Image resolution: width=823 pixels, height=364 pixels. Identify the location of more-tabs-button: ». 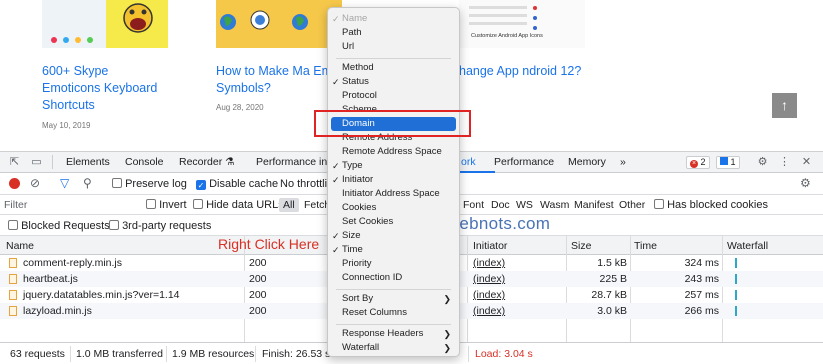
(623, 162).